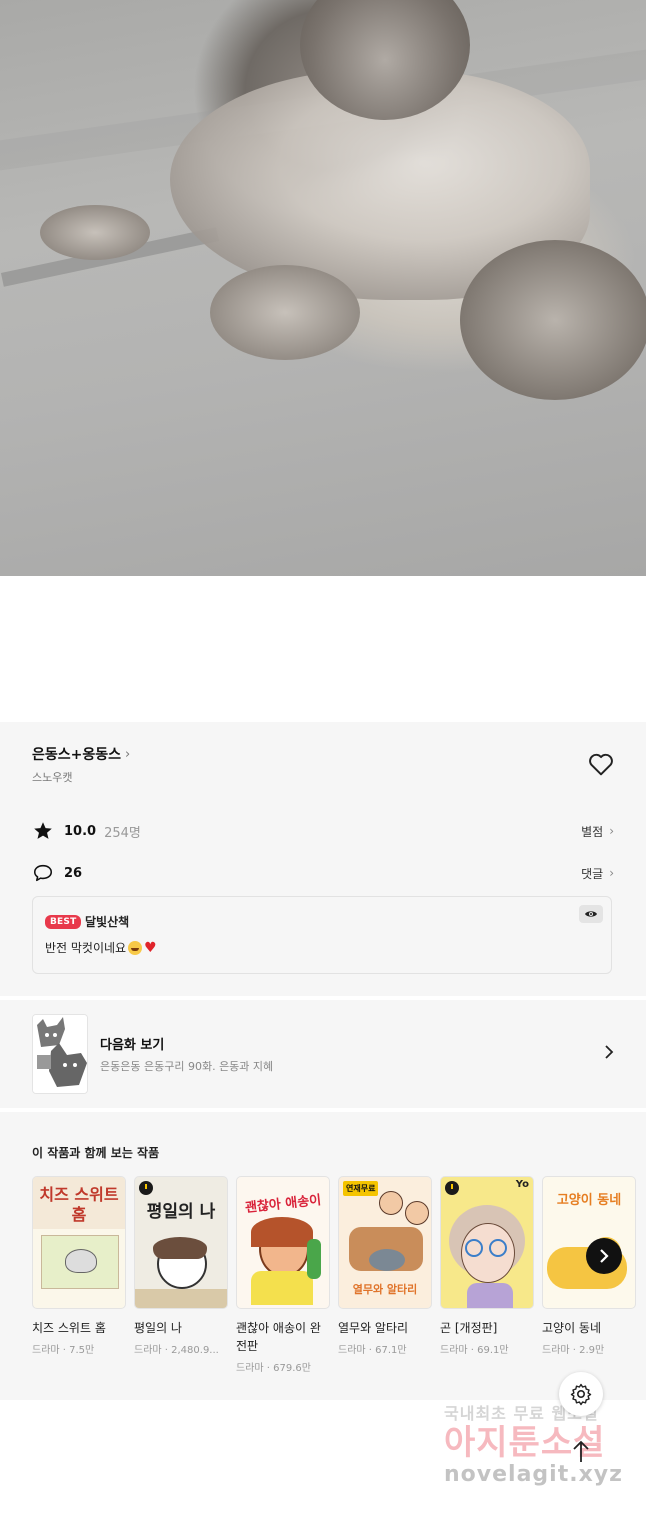  I want to click on recommend-meta: 드라마 · 7.5만, so click(63, 1350).